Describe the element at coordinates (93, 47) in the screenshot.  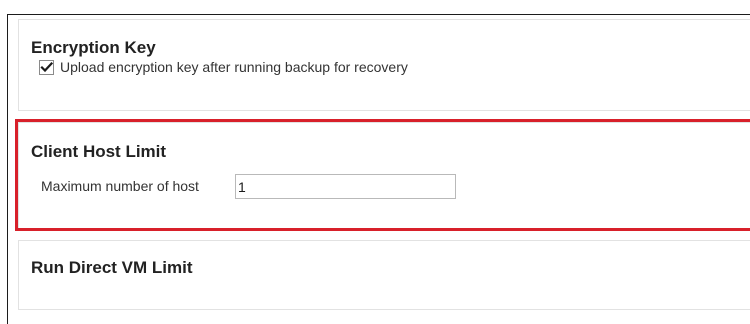
I see `encryption-key-title: Encryption Key` at that location.